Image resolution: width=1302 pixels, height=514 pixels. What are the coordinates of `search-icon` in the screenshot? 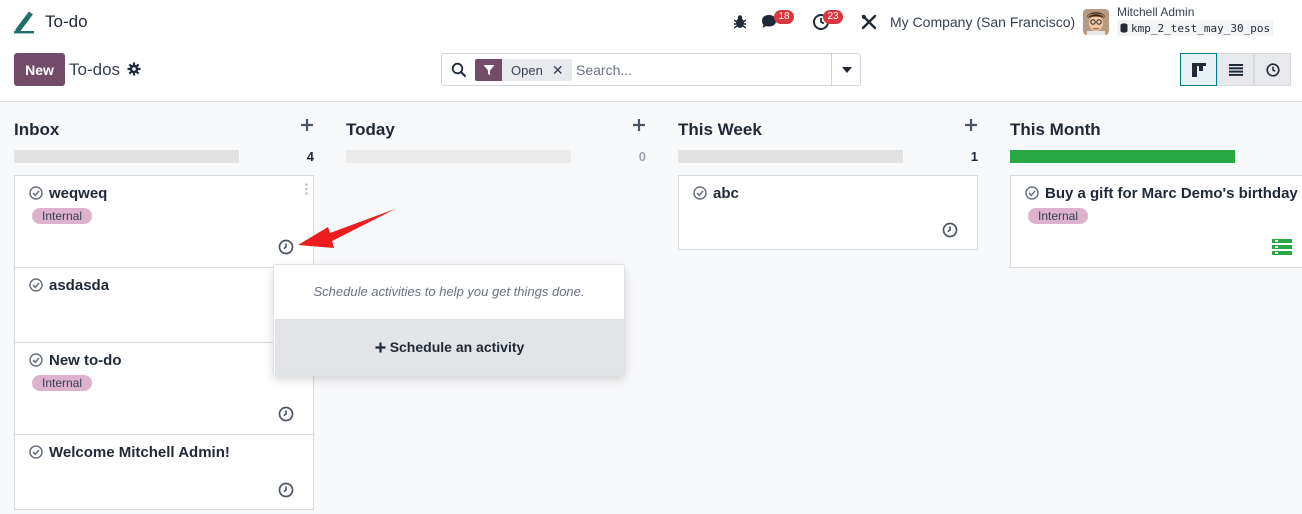 It's located at (459, 70).